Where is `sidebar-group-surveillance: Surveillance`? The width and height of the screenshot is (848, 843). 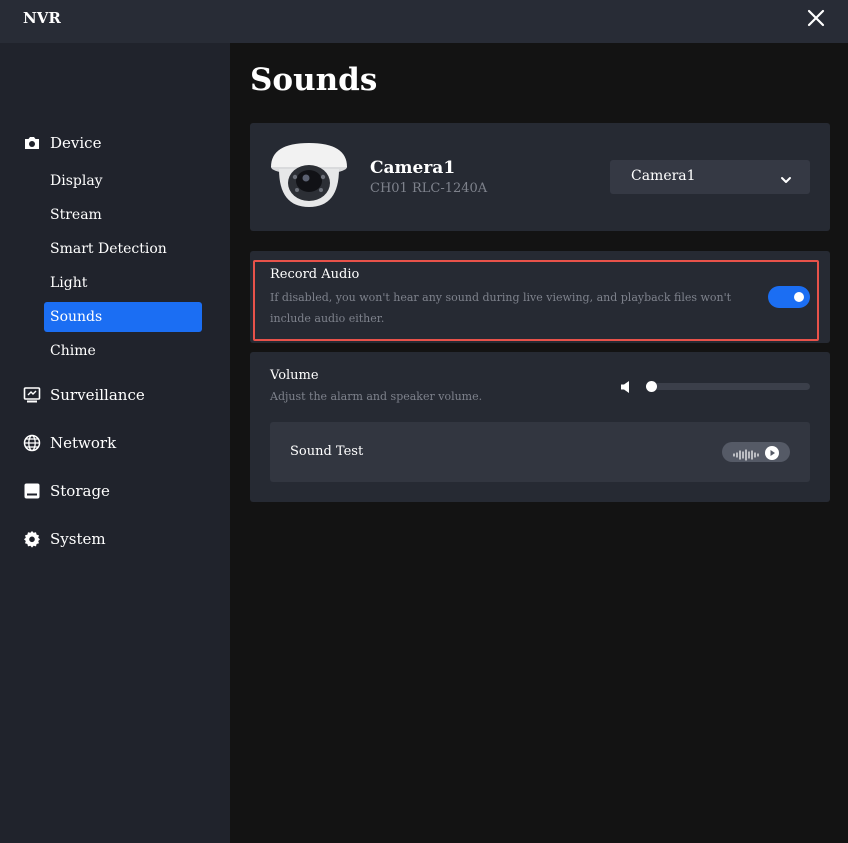
sidebar-group-surveillance: Surveillance is located at coordinates (83, 395).